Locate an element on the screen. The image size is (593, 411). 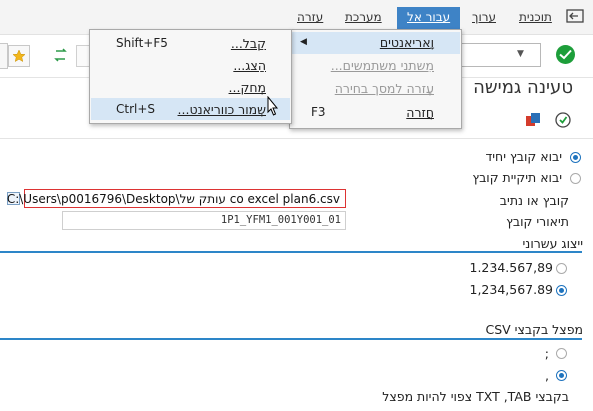
csv-note: בקבצי TXT ,TAB צפוי להיות מפצל is located at coordinates (475, 396).